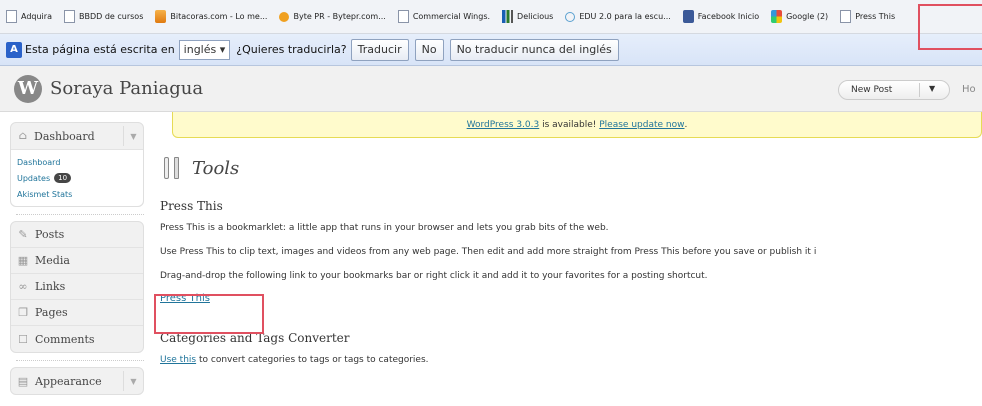 The width and height of the screenshot is (982, 406). I want to click on submenu-updates: Updates 10, so click(80, 178).